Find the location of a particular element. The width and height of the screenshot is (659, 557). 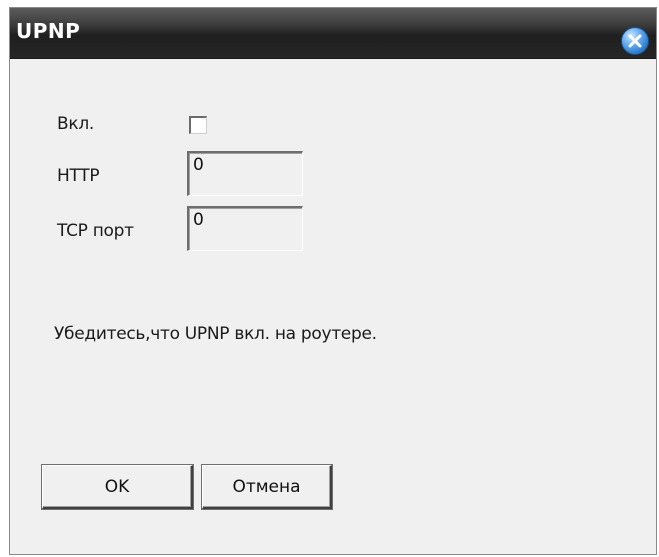

http-label: HTTP is located at coordinates (78, 176).